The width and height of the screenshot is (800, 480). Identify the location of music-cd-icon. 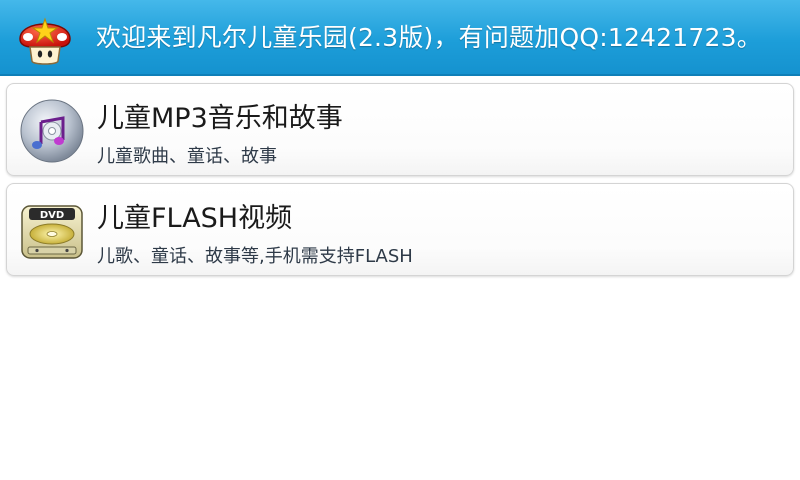
(52, 131).